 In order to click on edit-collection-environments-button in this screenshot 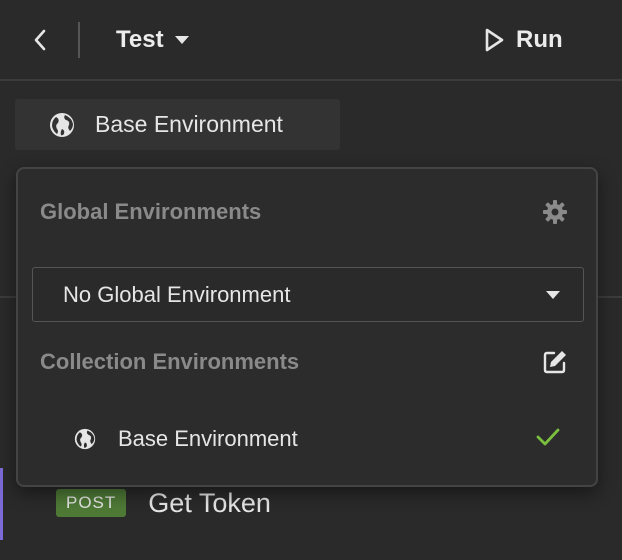, I will do `click(555, 362)`.